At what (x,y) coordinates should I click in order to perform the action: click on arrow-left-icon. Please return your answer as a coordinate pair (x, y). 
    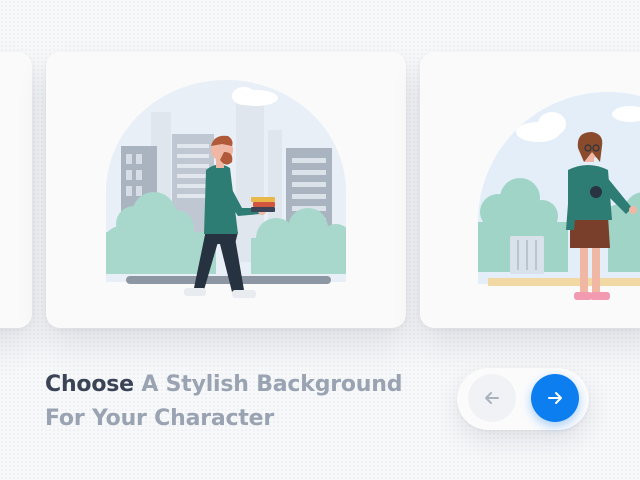
    Looking at the image, I should click on (492, 398).